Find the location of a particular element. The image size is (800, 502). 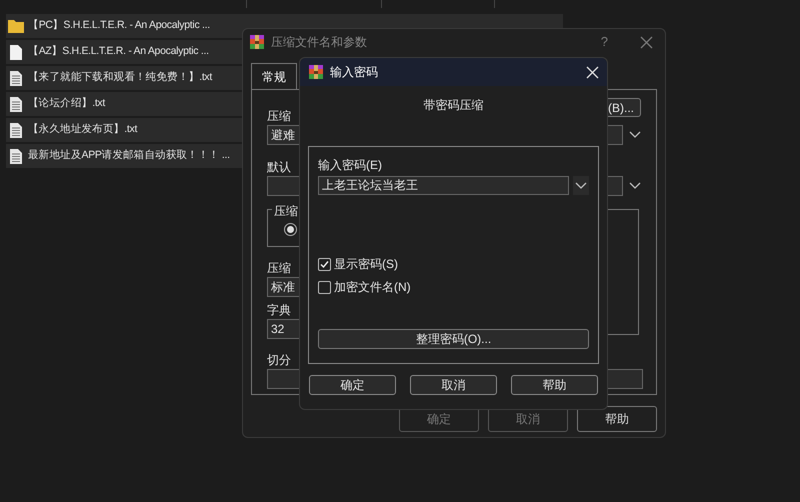

checkbox-label: 加密文件名(N) is located at coordinates (372, 287).